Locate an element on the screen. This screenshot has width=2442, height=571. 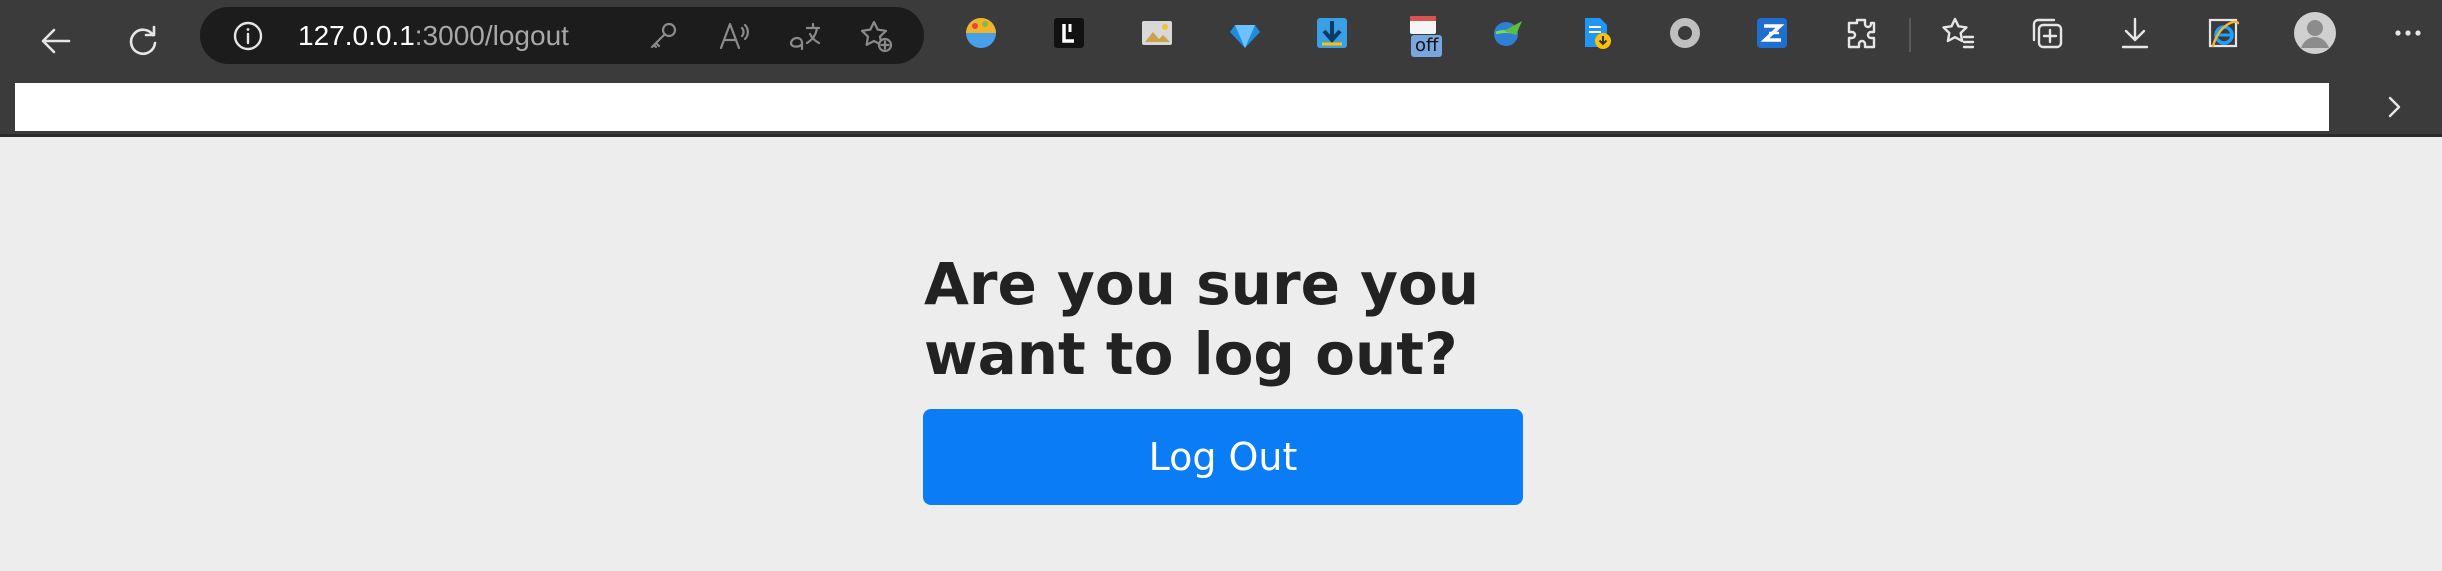
circle-extension-icon is located at coordinates (1685, 33).